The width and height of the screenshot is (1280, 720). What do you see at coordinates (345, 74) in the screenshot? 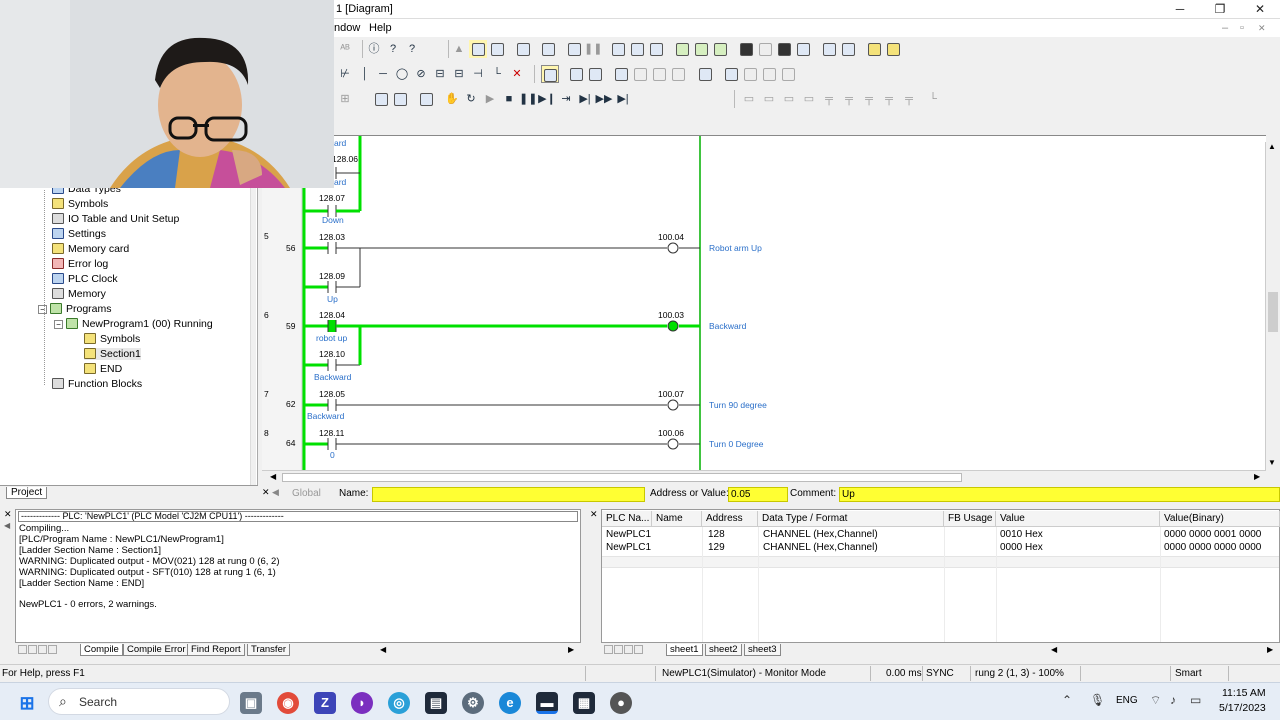
I see `contact-nc-icon: ⊬` at bounding box center [345, 74].